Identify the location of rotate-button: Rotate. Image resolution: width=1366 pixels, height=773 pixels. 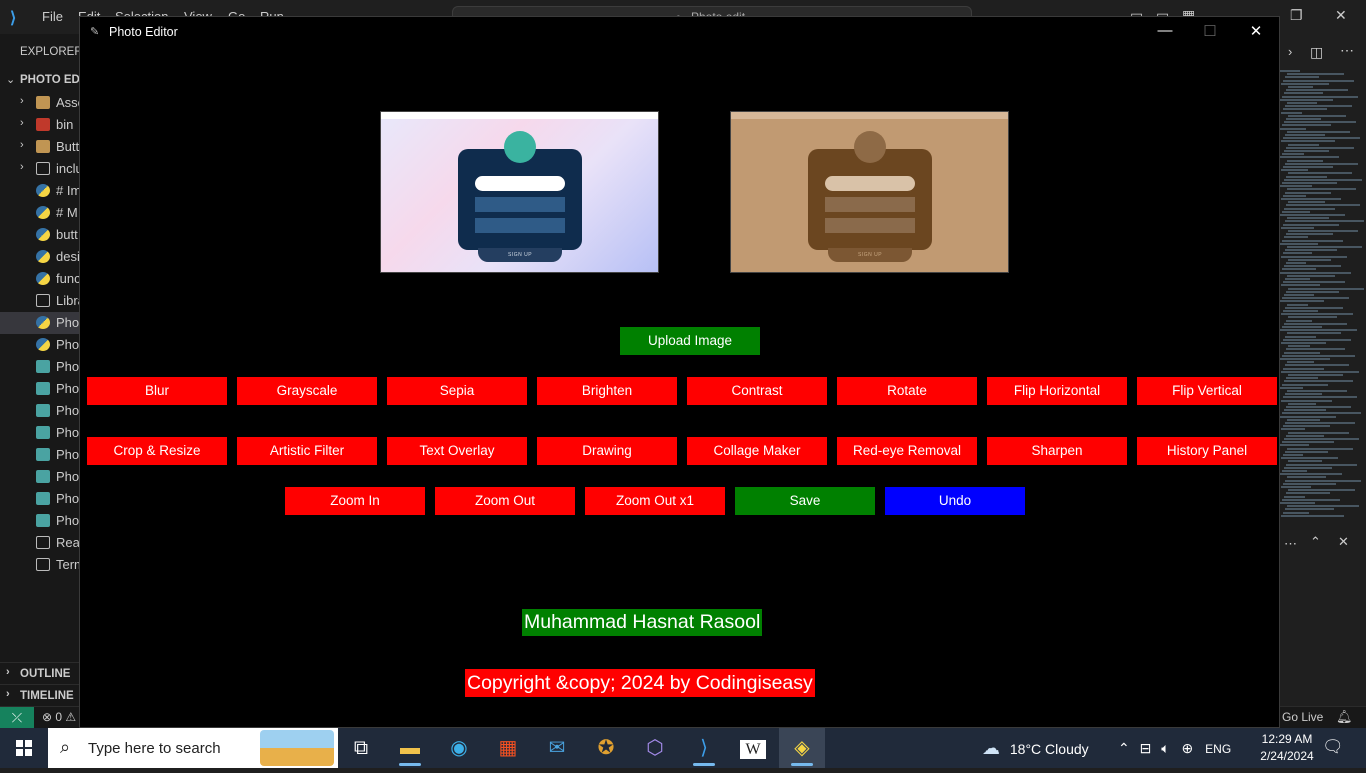
(907, 391).